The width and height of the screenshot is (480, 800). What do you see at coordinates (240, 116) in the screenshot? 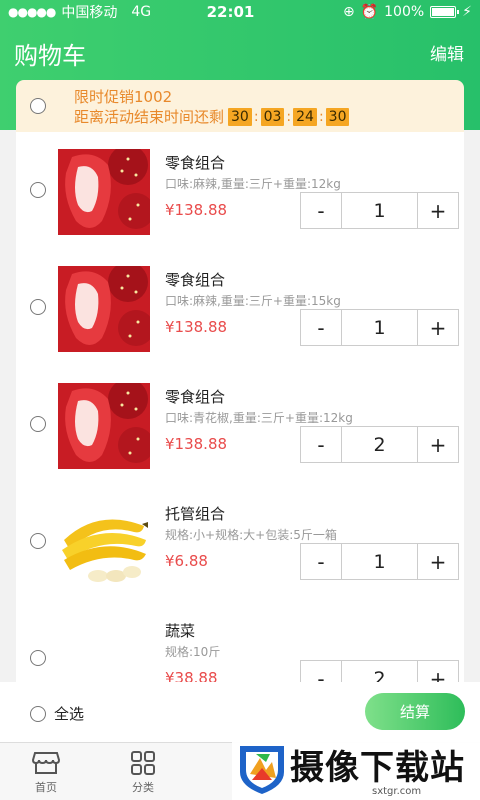
I see `countdown-days: 30` at bounding box center [240, 116].